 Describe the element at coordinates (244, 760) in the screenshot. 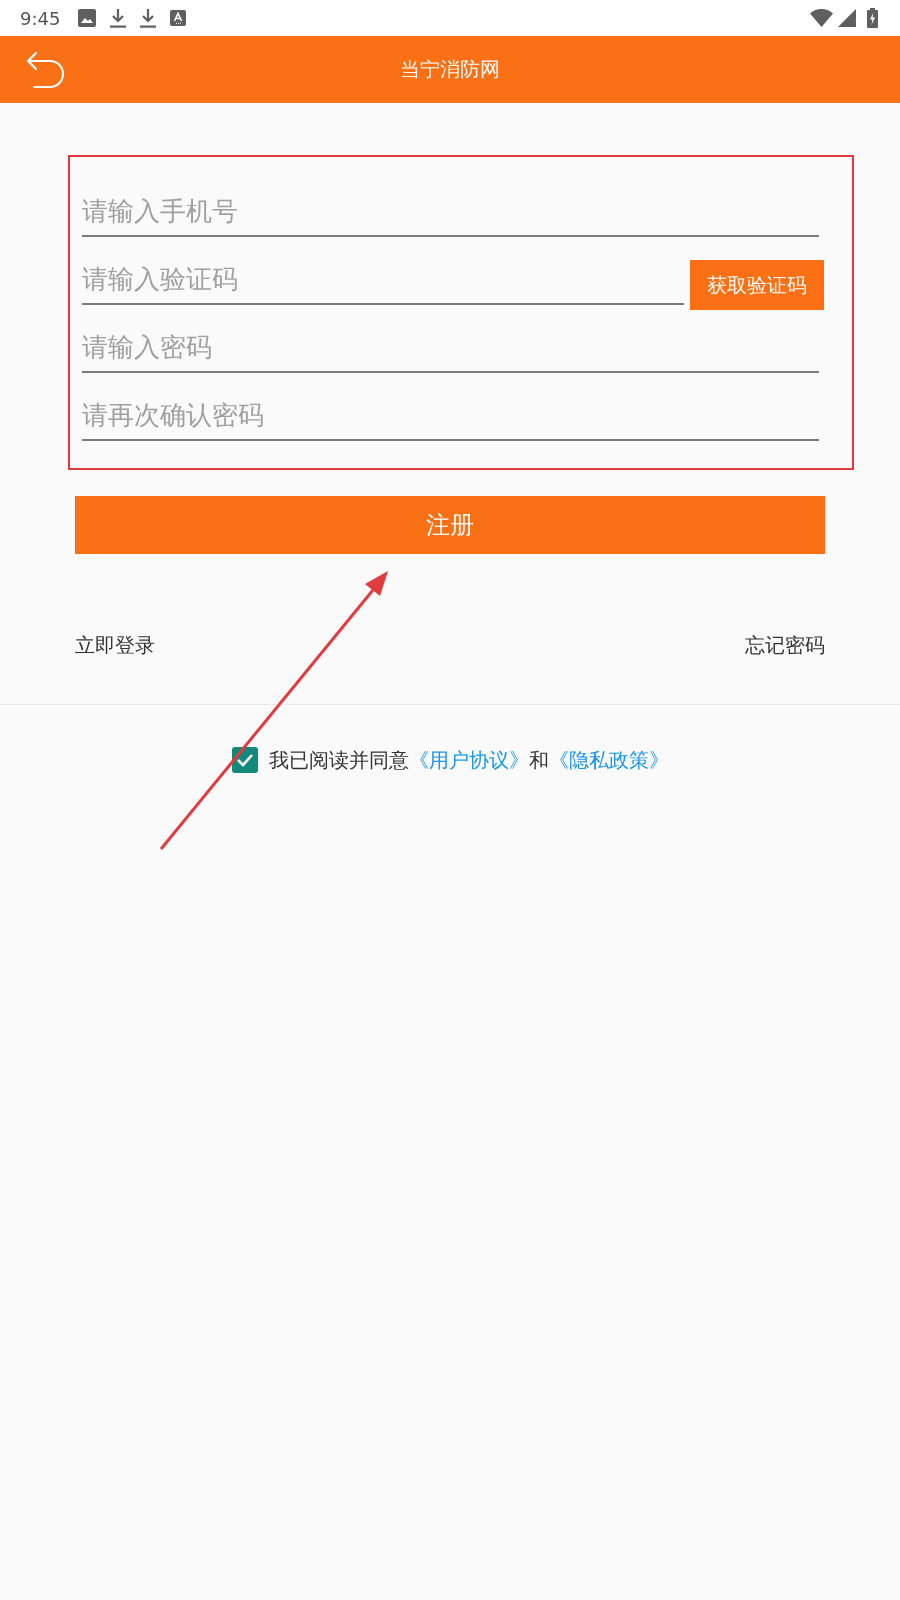

I see `agreement-checkbox` at that location.